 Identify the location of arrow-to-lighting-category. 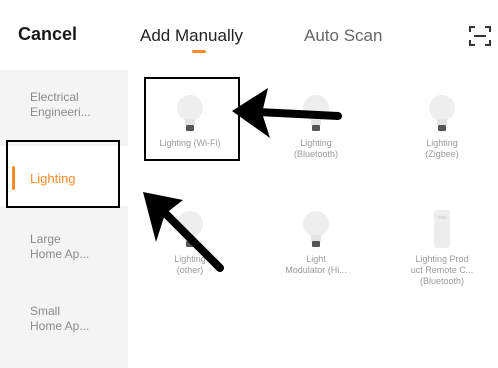
(183, 232).